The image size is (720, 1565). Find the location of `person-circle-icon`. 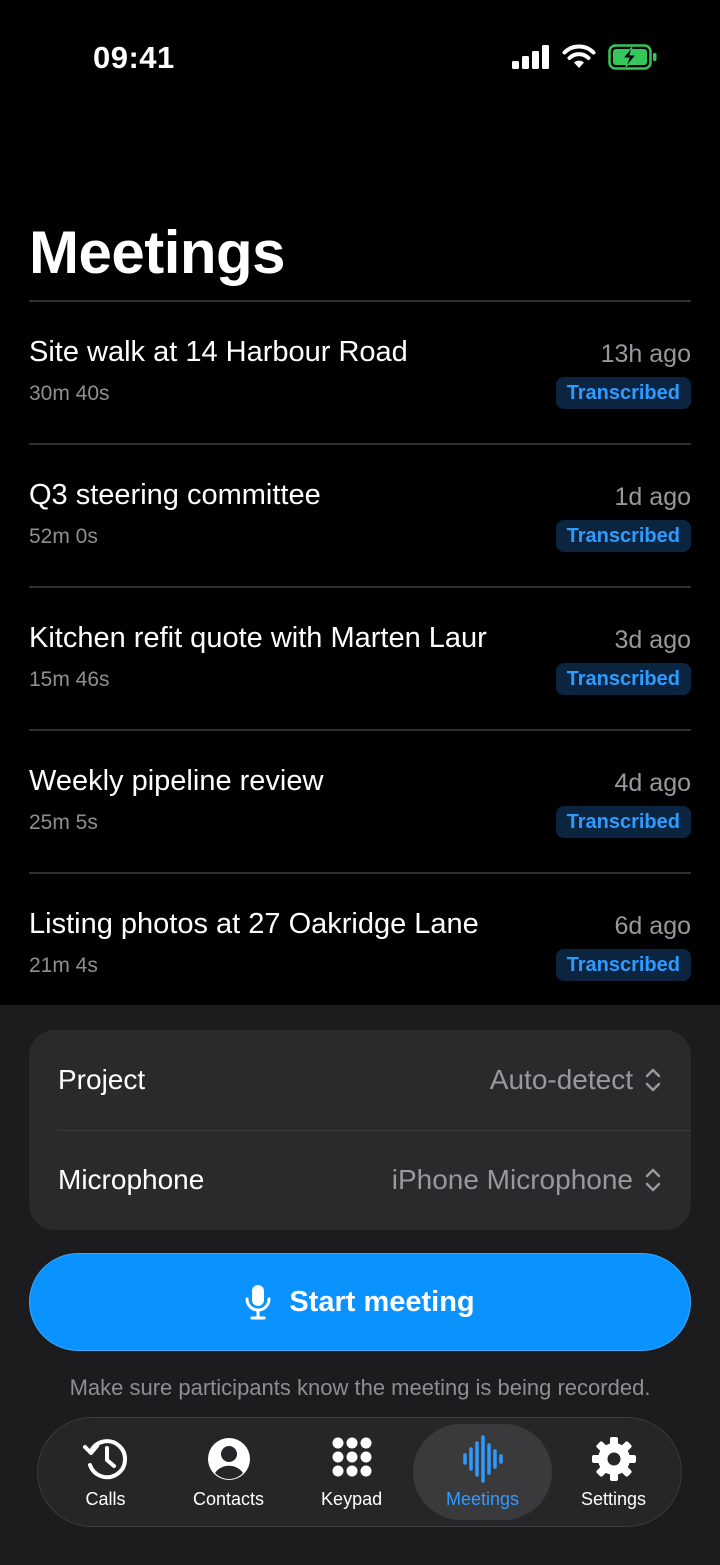

person-circle-icon is located at coordinates (228, 1458).